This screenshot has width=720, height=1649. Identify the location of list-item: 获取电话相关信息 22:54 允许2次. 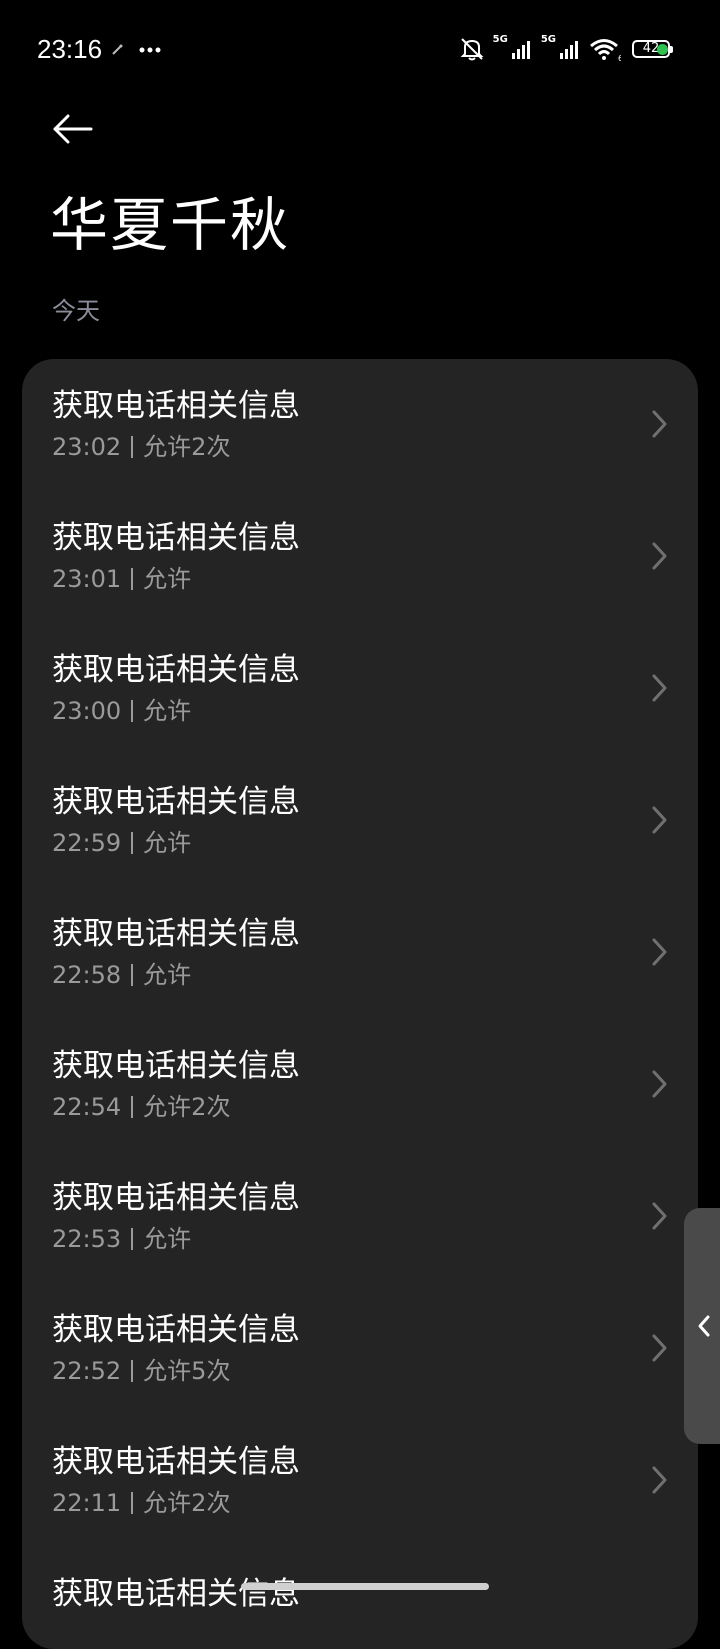
(360, 1085).